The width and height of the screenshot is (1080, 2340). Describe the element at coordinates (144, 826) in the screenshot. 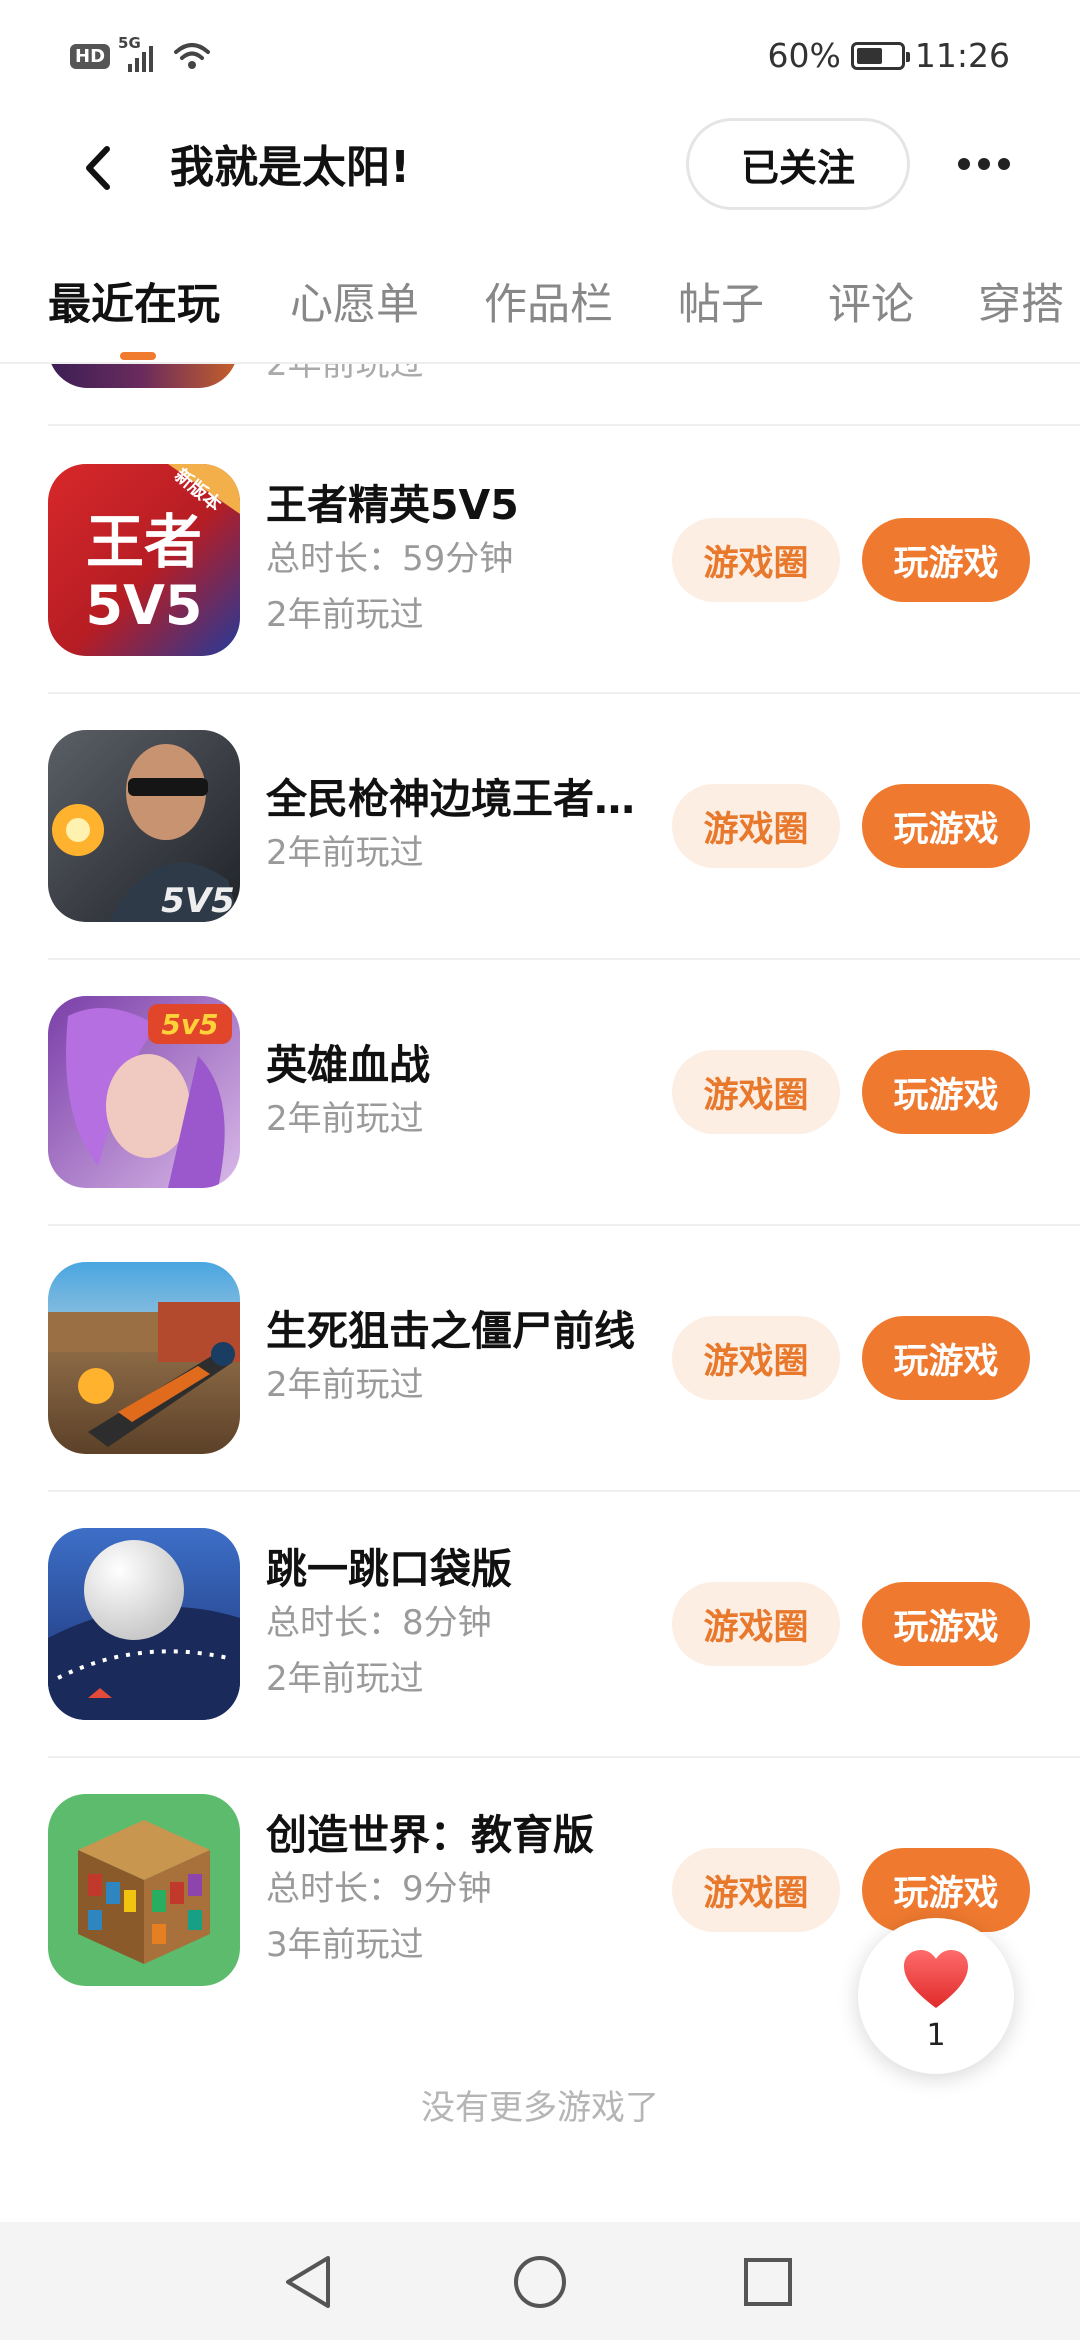

I see `quanmin-qiangshen-icon: 5V5` at that location.